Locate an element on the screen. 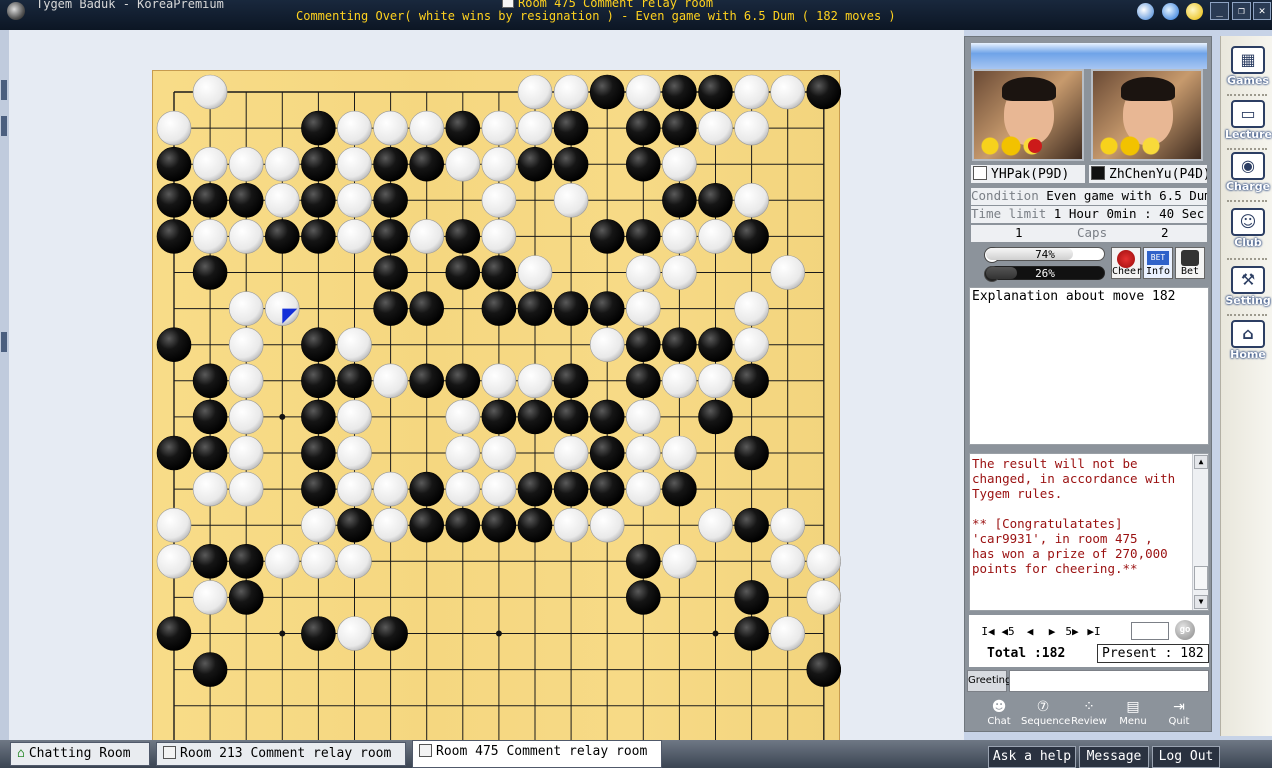 Image resolution: width=1272 pixels, height=768 pixels. last-move-button: ▶I is located at coordinates (1094, 632).